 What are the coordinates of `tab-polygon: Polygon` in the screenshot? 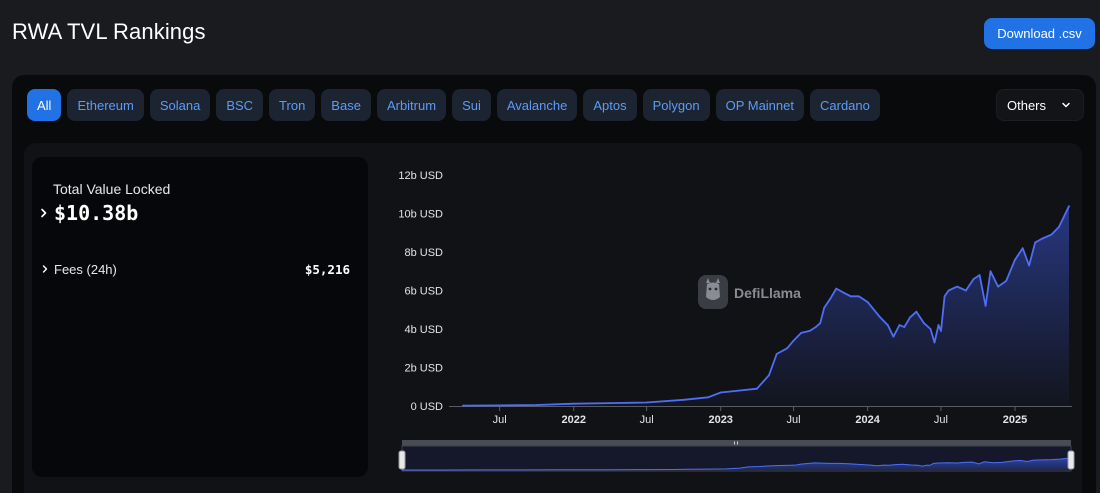 It's located at (676, 105).